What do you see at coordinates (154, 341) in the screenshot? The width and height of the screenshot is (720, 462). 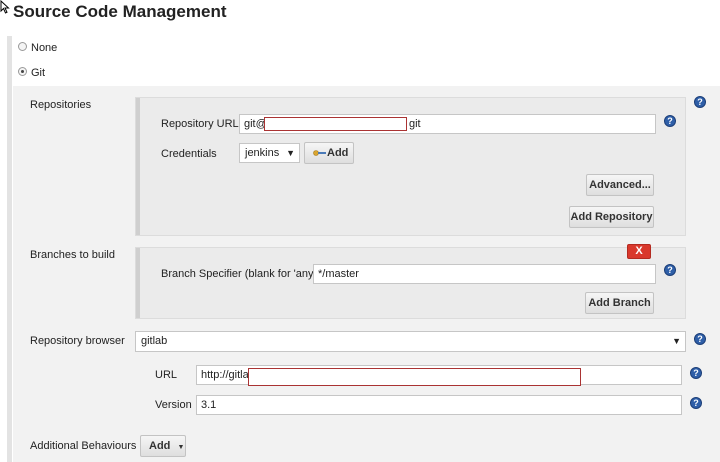 I see `repository-browser-value: gitlab` at bounding box center [154, 341].